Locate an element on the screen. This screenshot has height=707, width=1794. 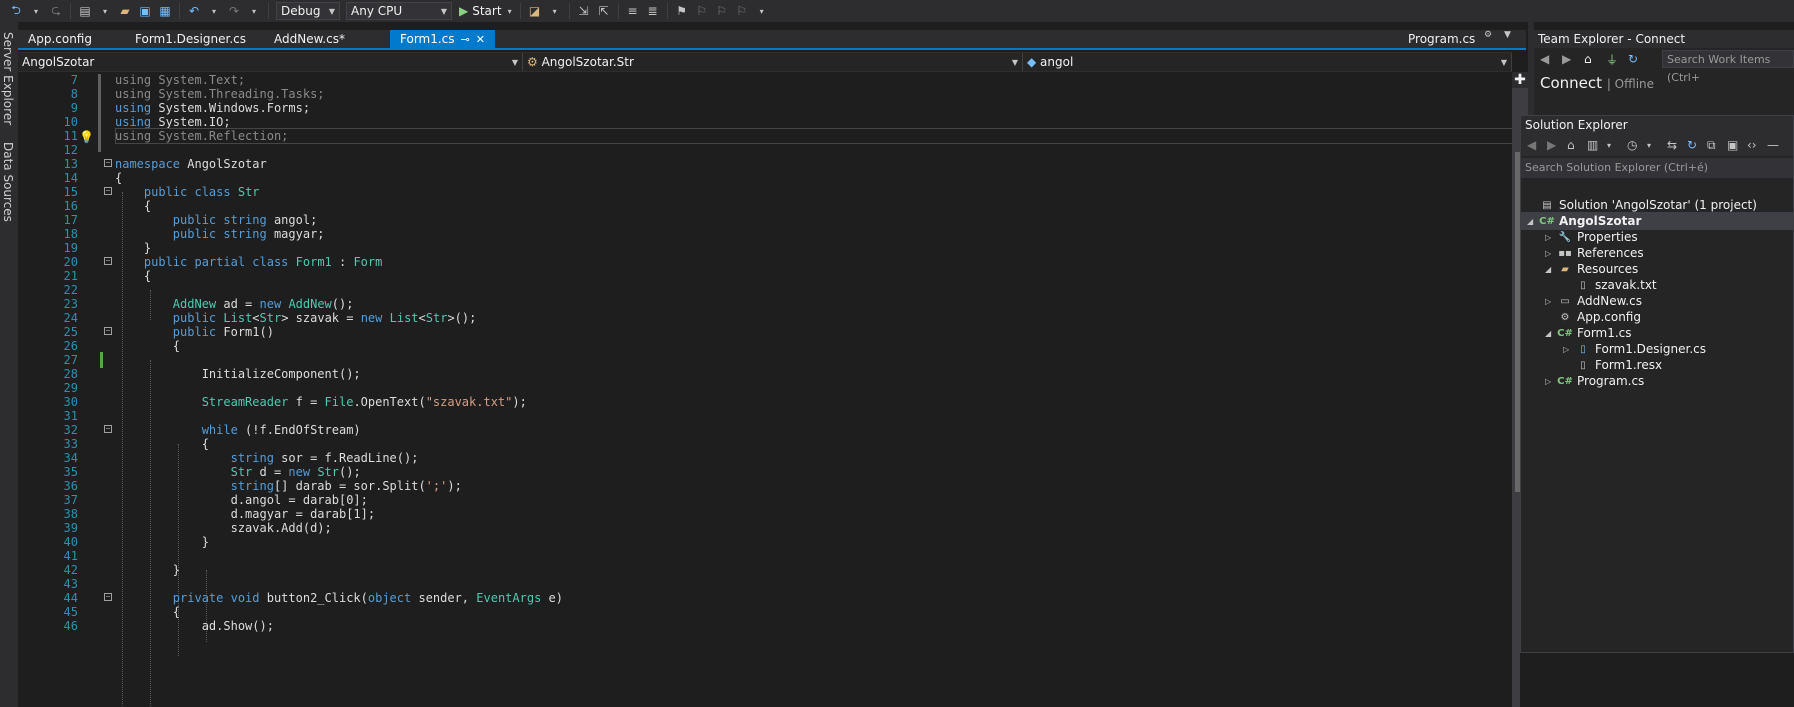
work-items-search-input: Search Work Items (Ctrl+ is located at coordinates (1728, 67).